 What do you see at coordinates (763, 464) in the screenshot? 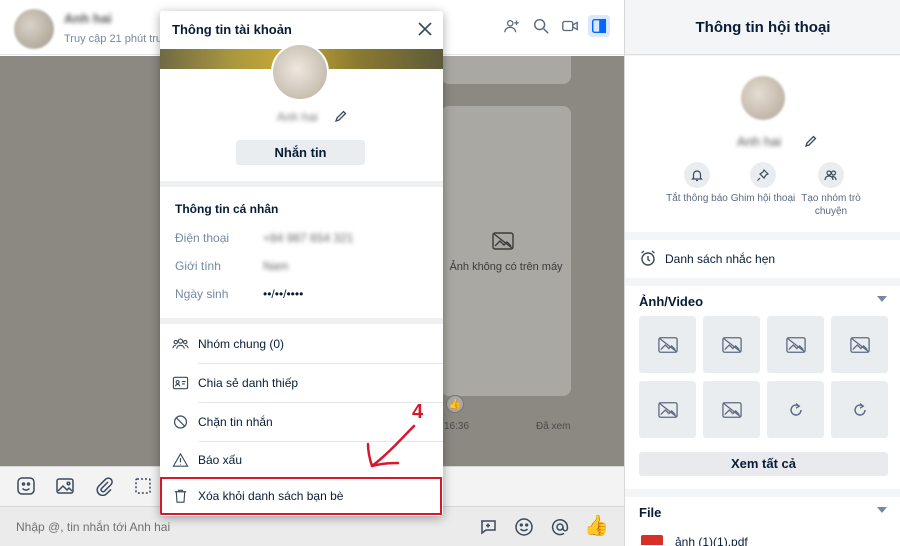
I see `view-all-media-button: Xem tất cả` at bounding box center [763, 464].